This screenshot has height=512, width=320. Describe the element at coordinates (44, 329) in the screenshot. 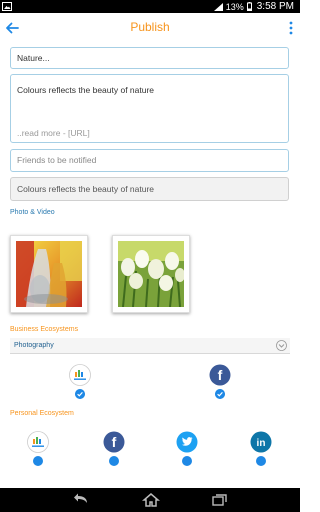

I see `business-ecosystems-label: Business Ecosystems` at that location.